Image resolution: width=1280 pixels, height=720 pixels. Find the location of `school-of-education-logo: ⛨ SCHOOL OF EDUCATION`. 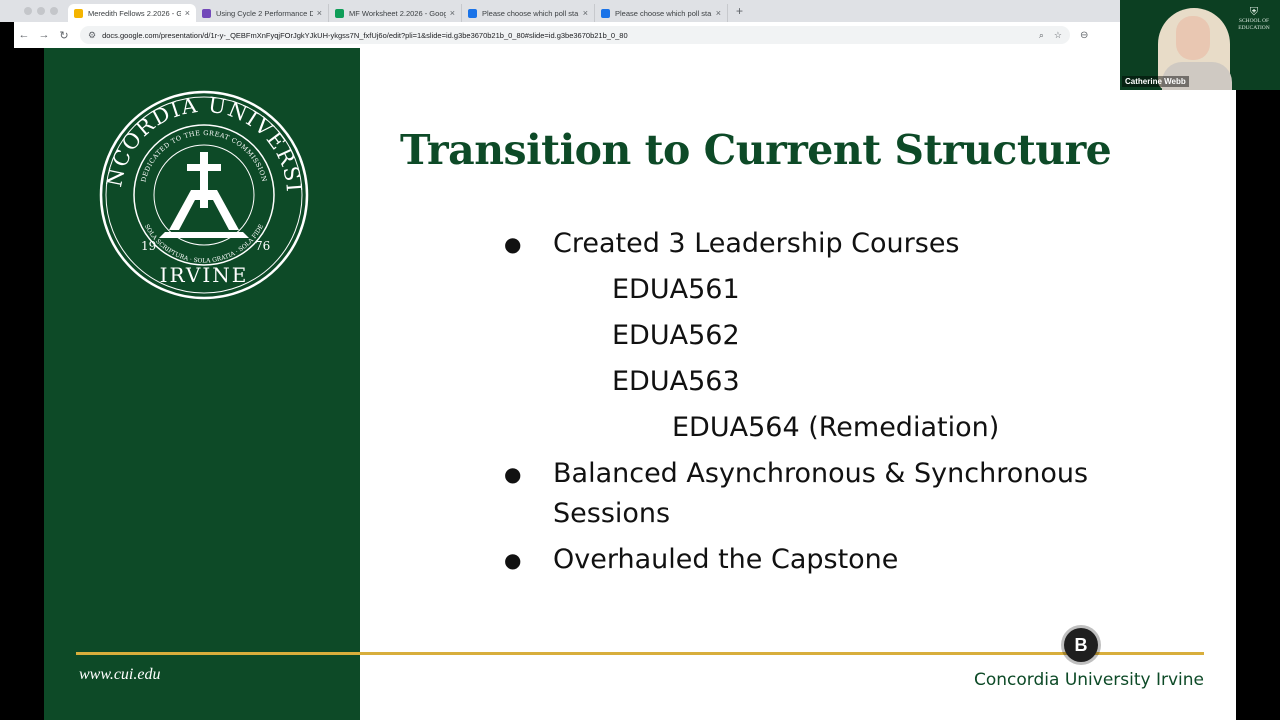

school-of-education-logo: ⛨ SCHOOL OF EDUCATION is located at coordinates (1254, 18).